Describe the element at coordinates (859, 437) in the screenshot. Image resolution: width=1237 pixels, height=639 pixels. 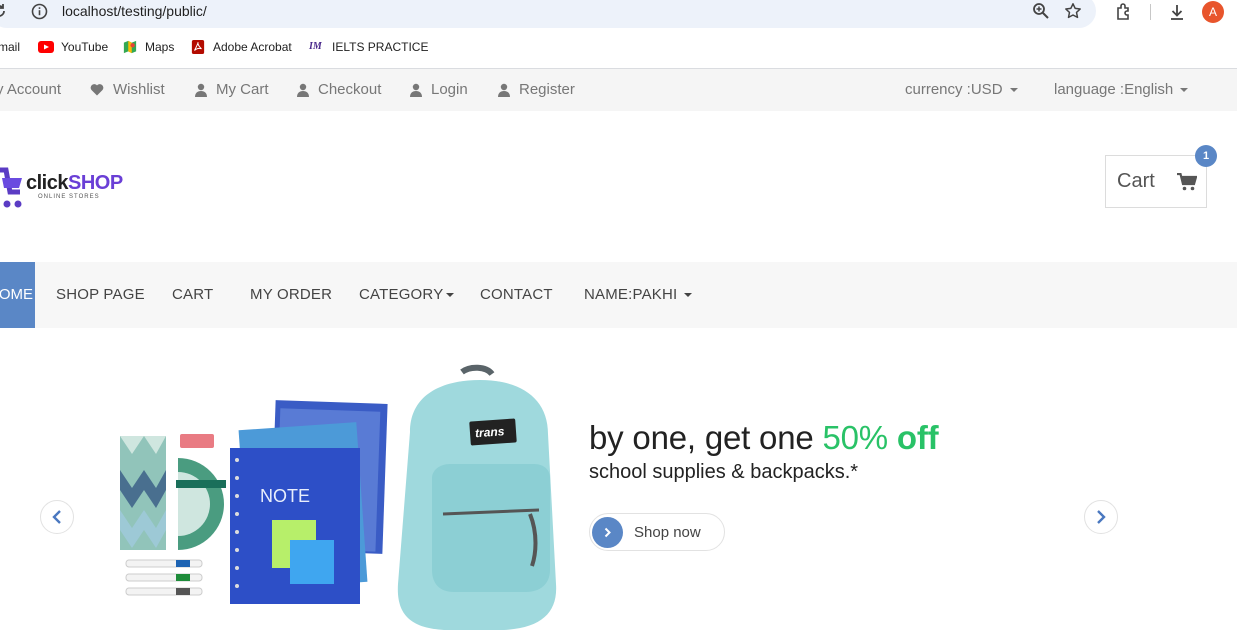
I see `headline-discount: 50%` at that location.